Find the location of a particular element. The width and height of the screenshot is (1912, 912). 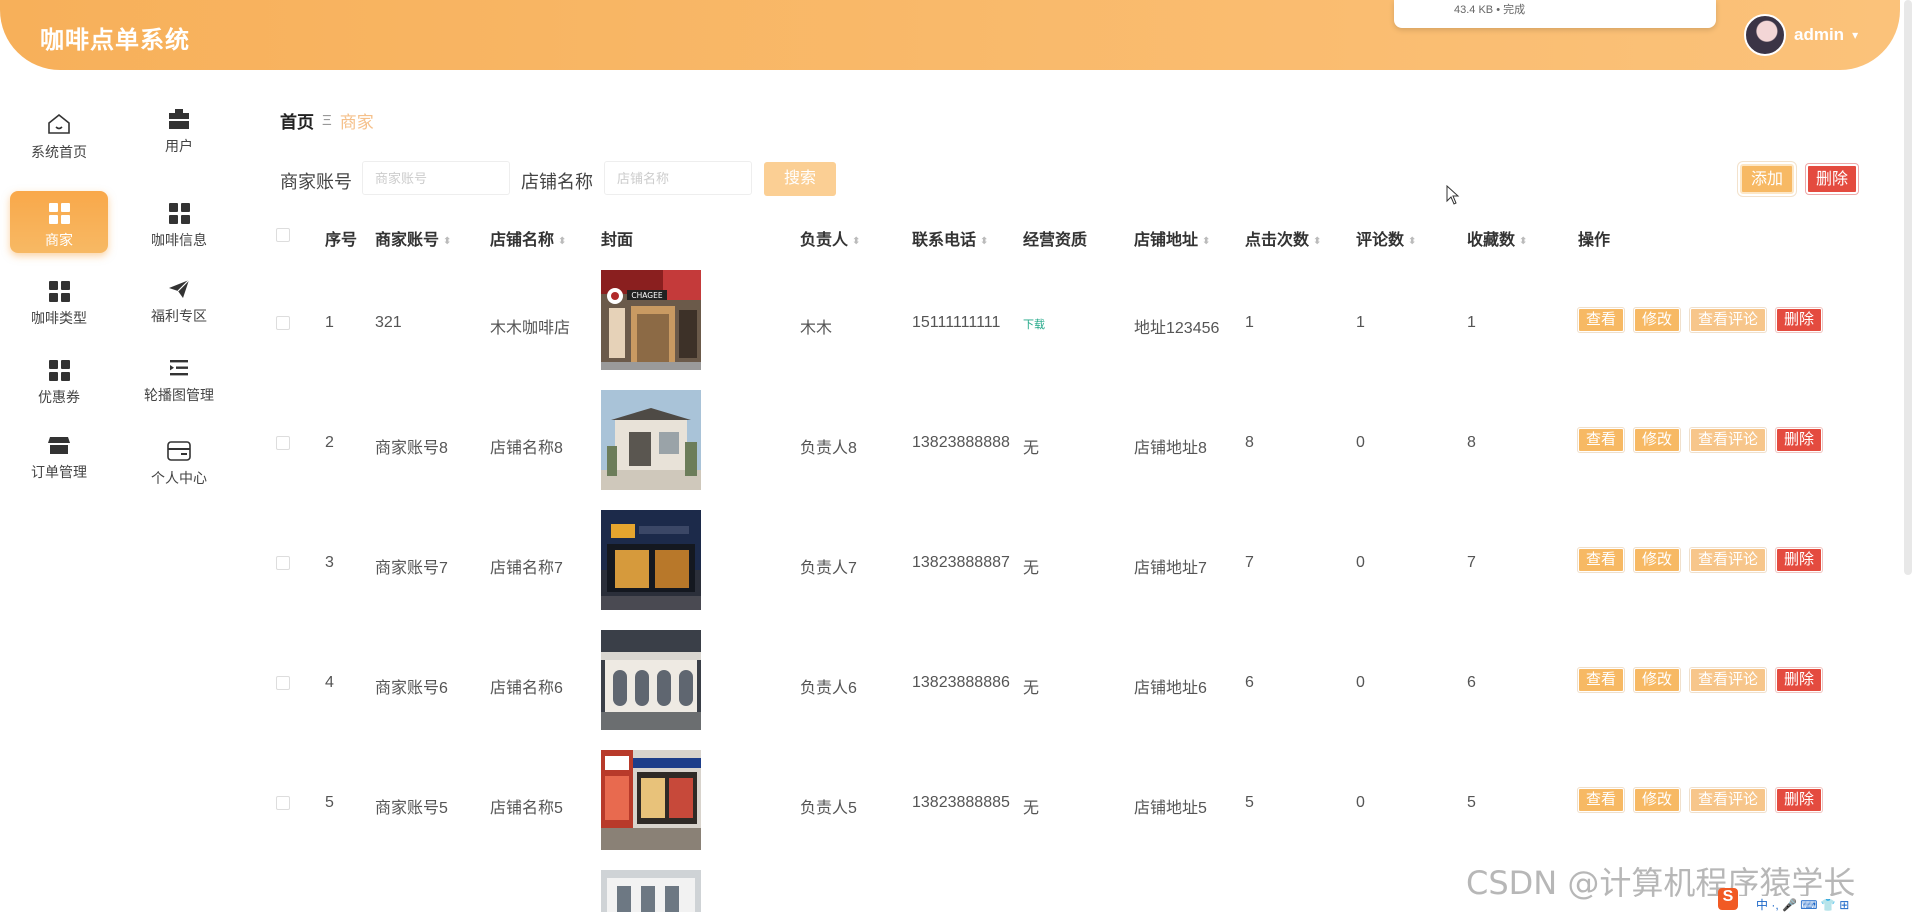

col-favorites: 收藏数 ⬍ is located at coordinates (1497, 238).